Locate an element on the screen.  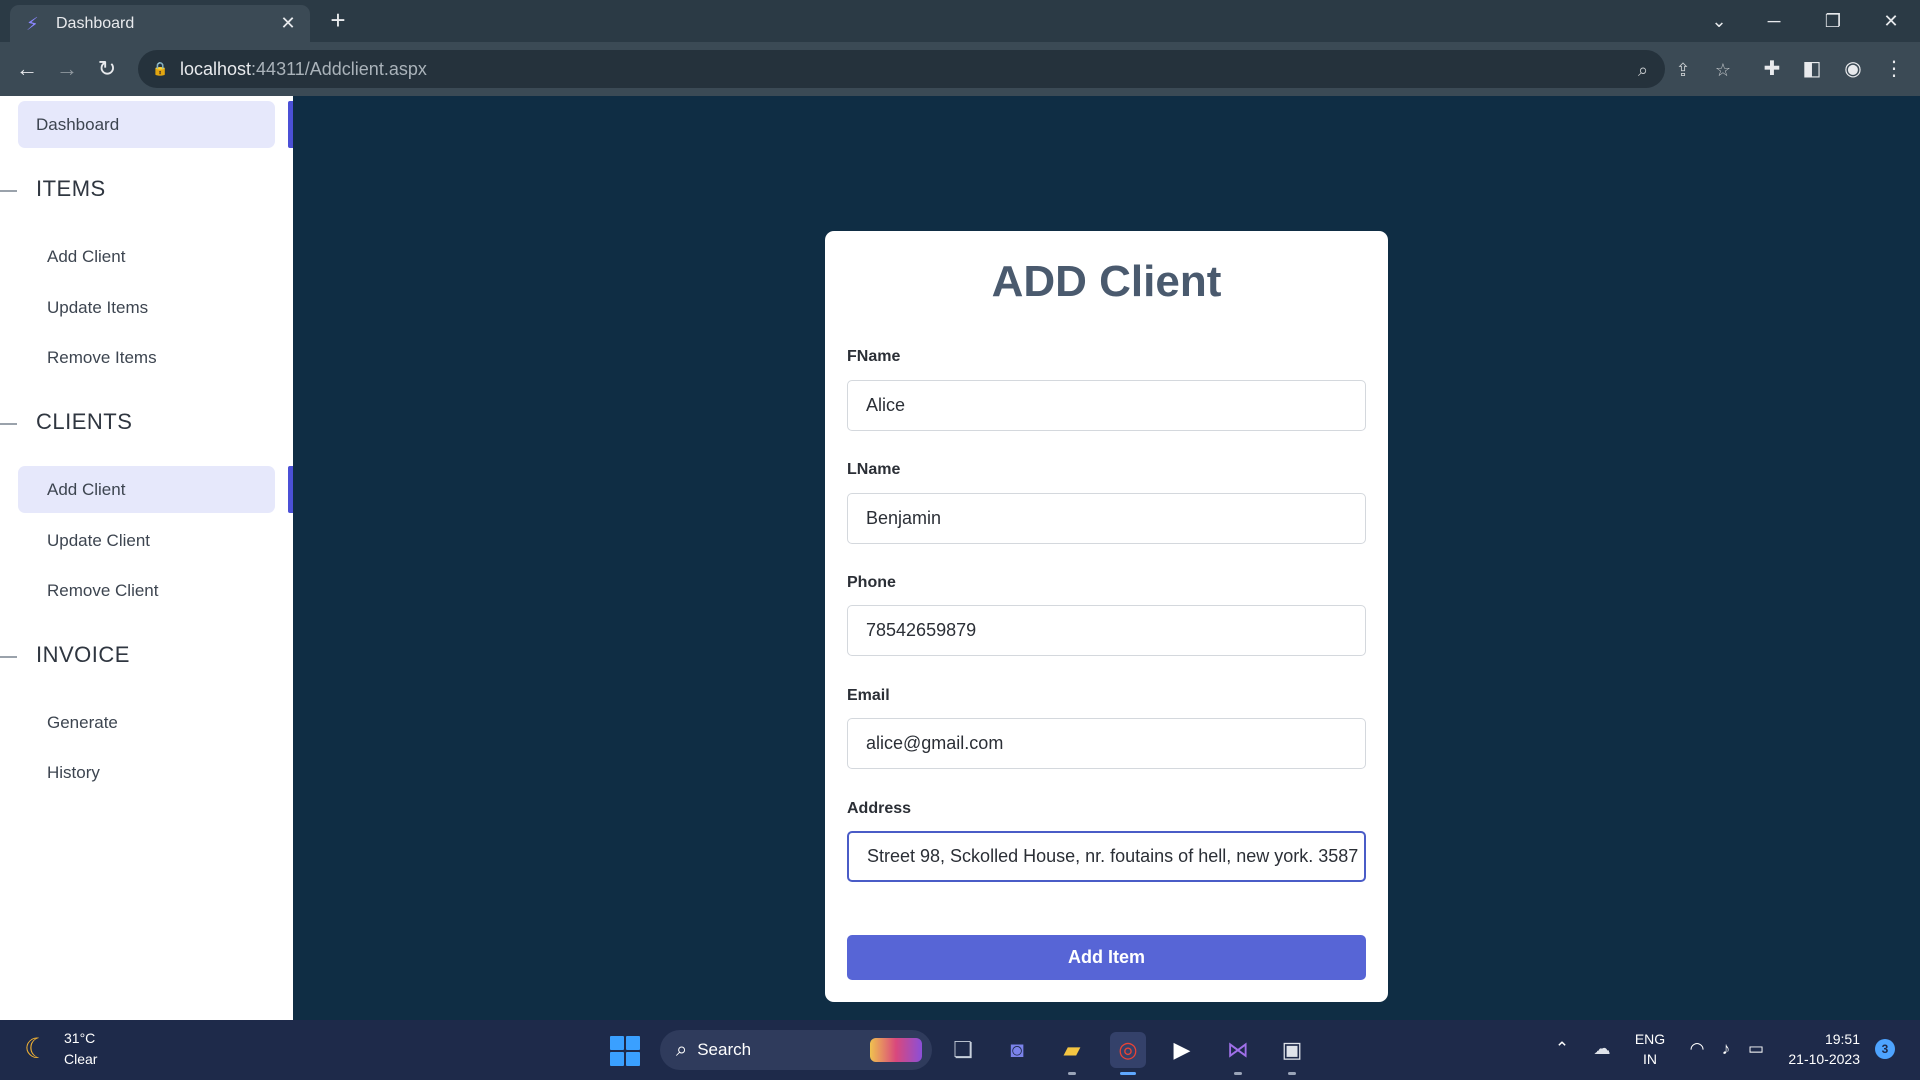
address-label: Address is located at coordinates (879, 808).